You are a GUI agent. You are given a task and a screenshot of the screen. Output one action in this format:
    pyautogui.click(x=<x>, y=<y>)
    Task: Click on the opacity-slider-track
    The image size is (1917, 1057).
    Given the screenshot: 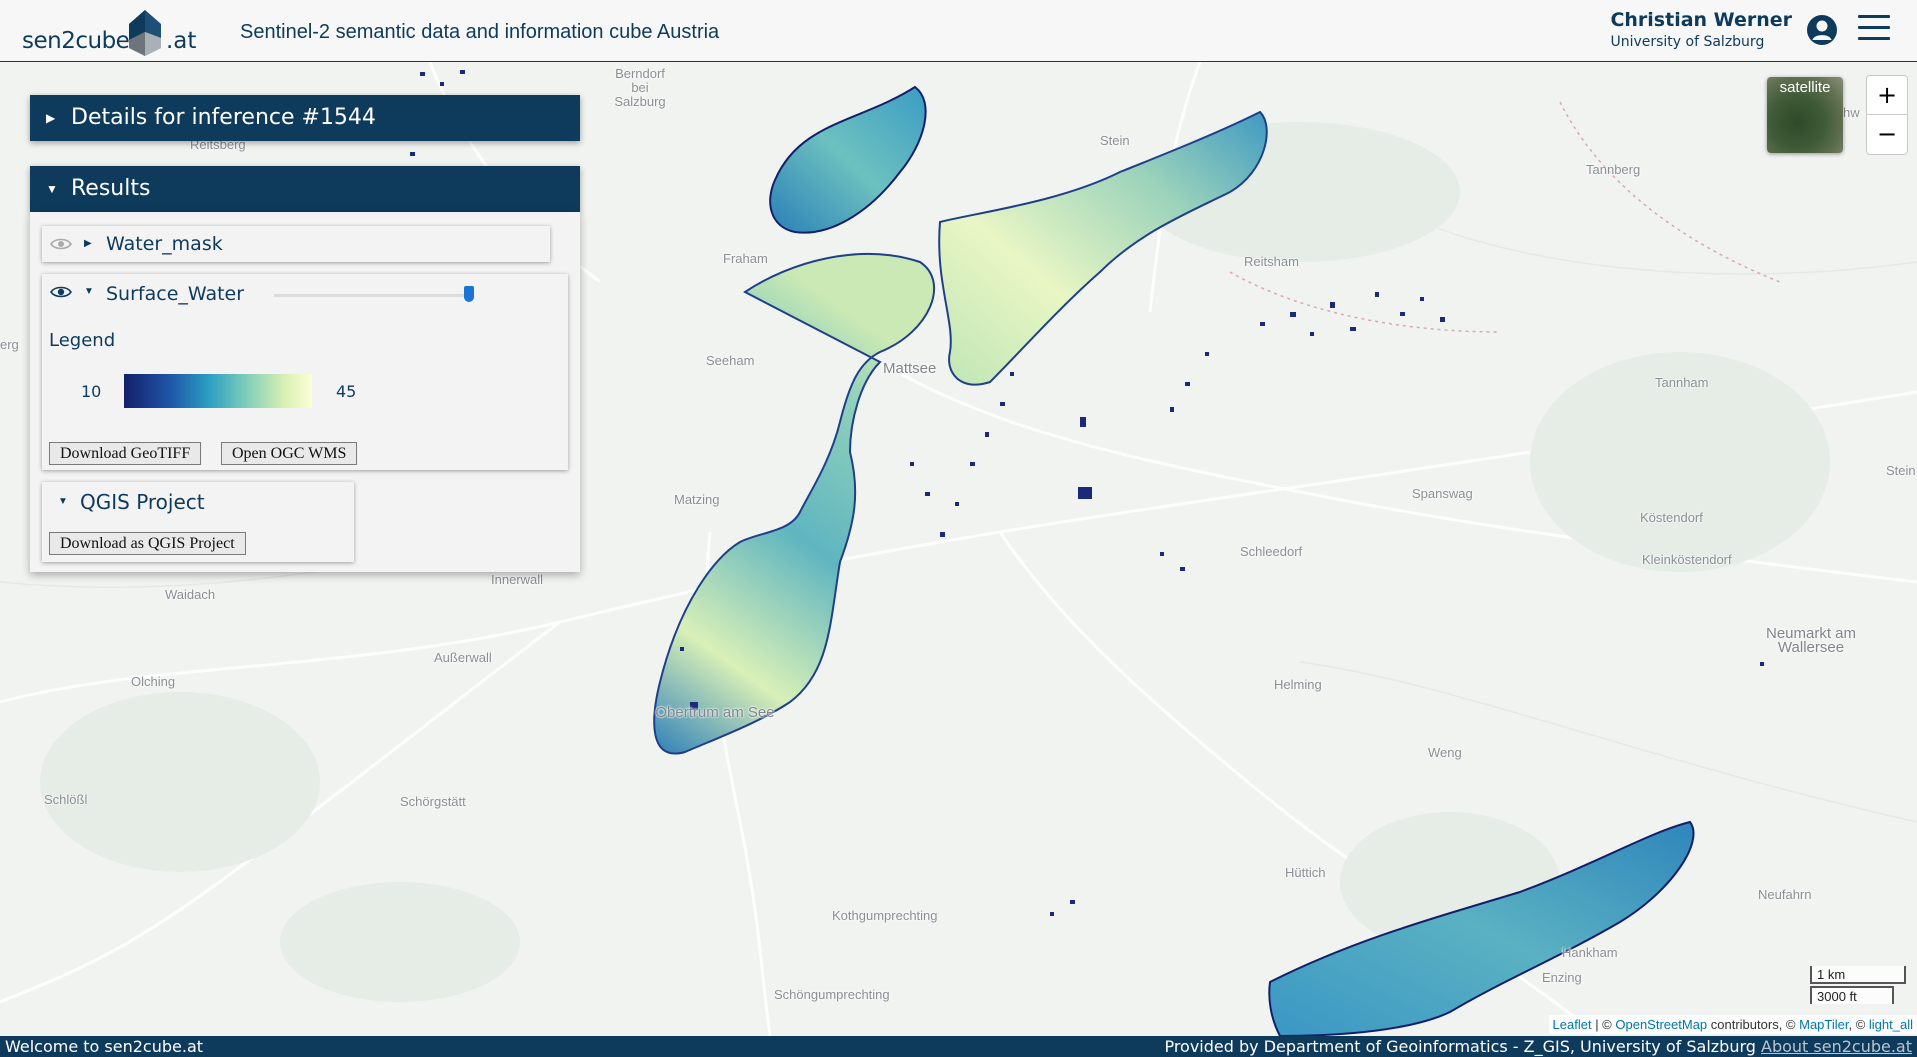 What is the action you would take?
    pyautogui.click(x=374, y=295)
    